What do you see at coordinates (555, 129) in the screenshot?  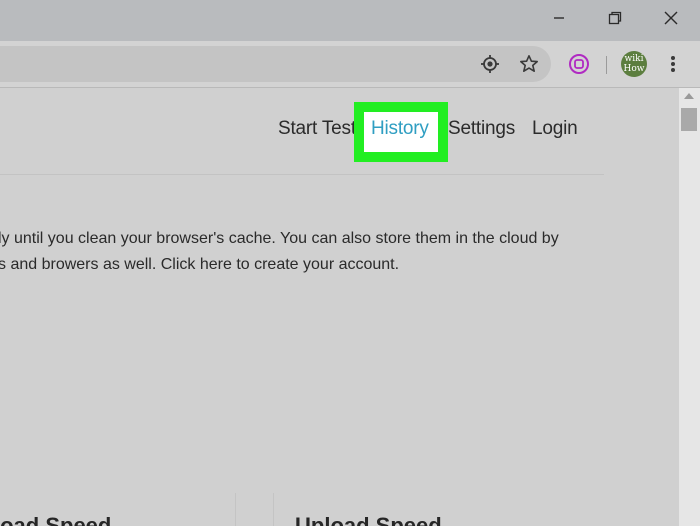 I see `nav-login: Login` at bounding box center [555, 129].